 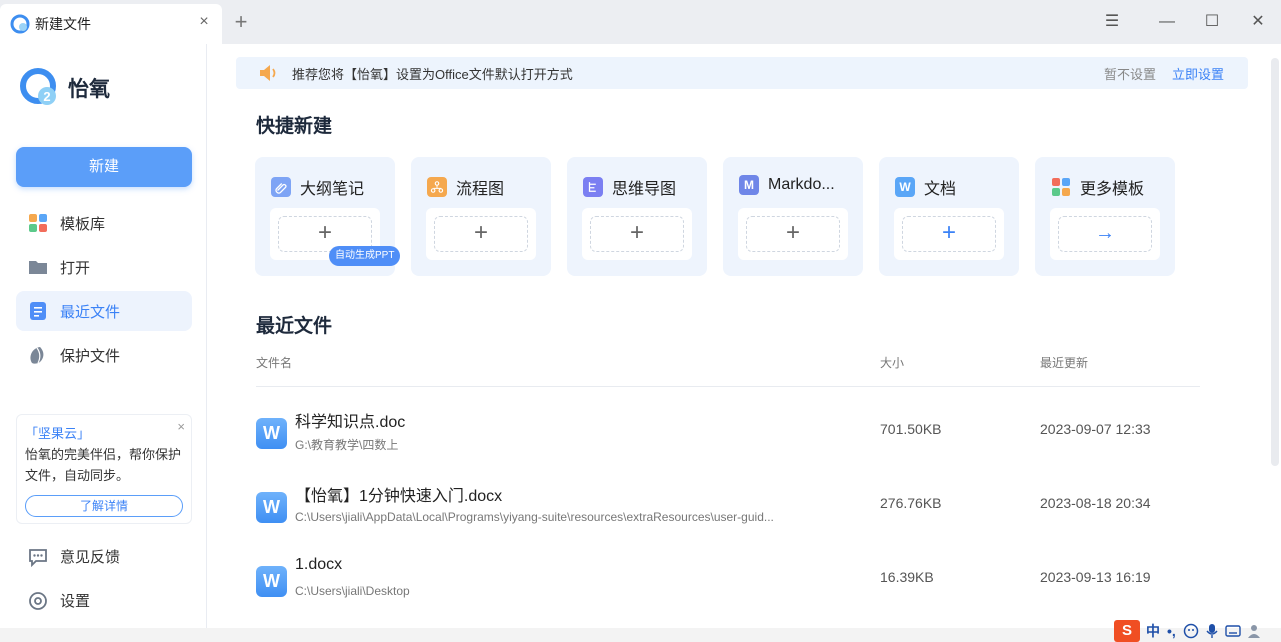 I want to click on banner-set-now-link: 立即设置, so click(x=1198, y=73).